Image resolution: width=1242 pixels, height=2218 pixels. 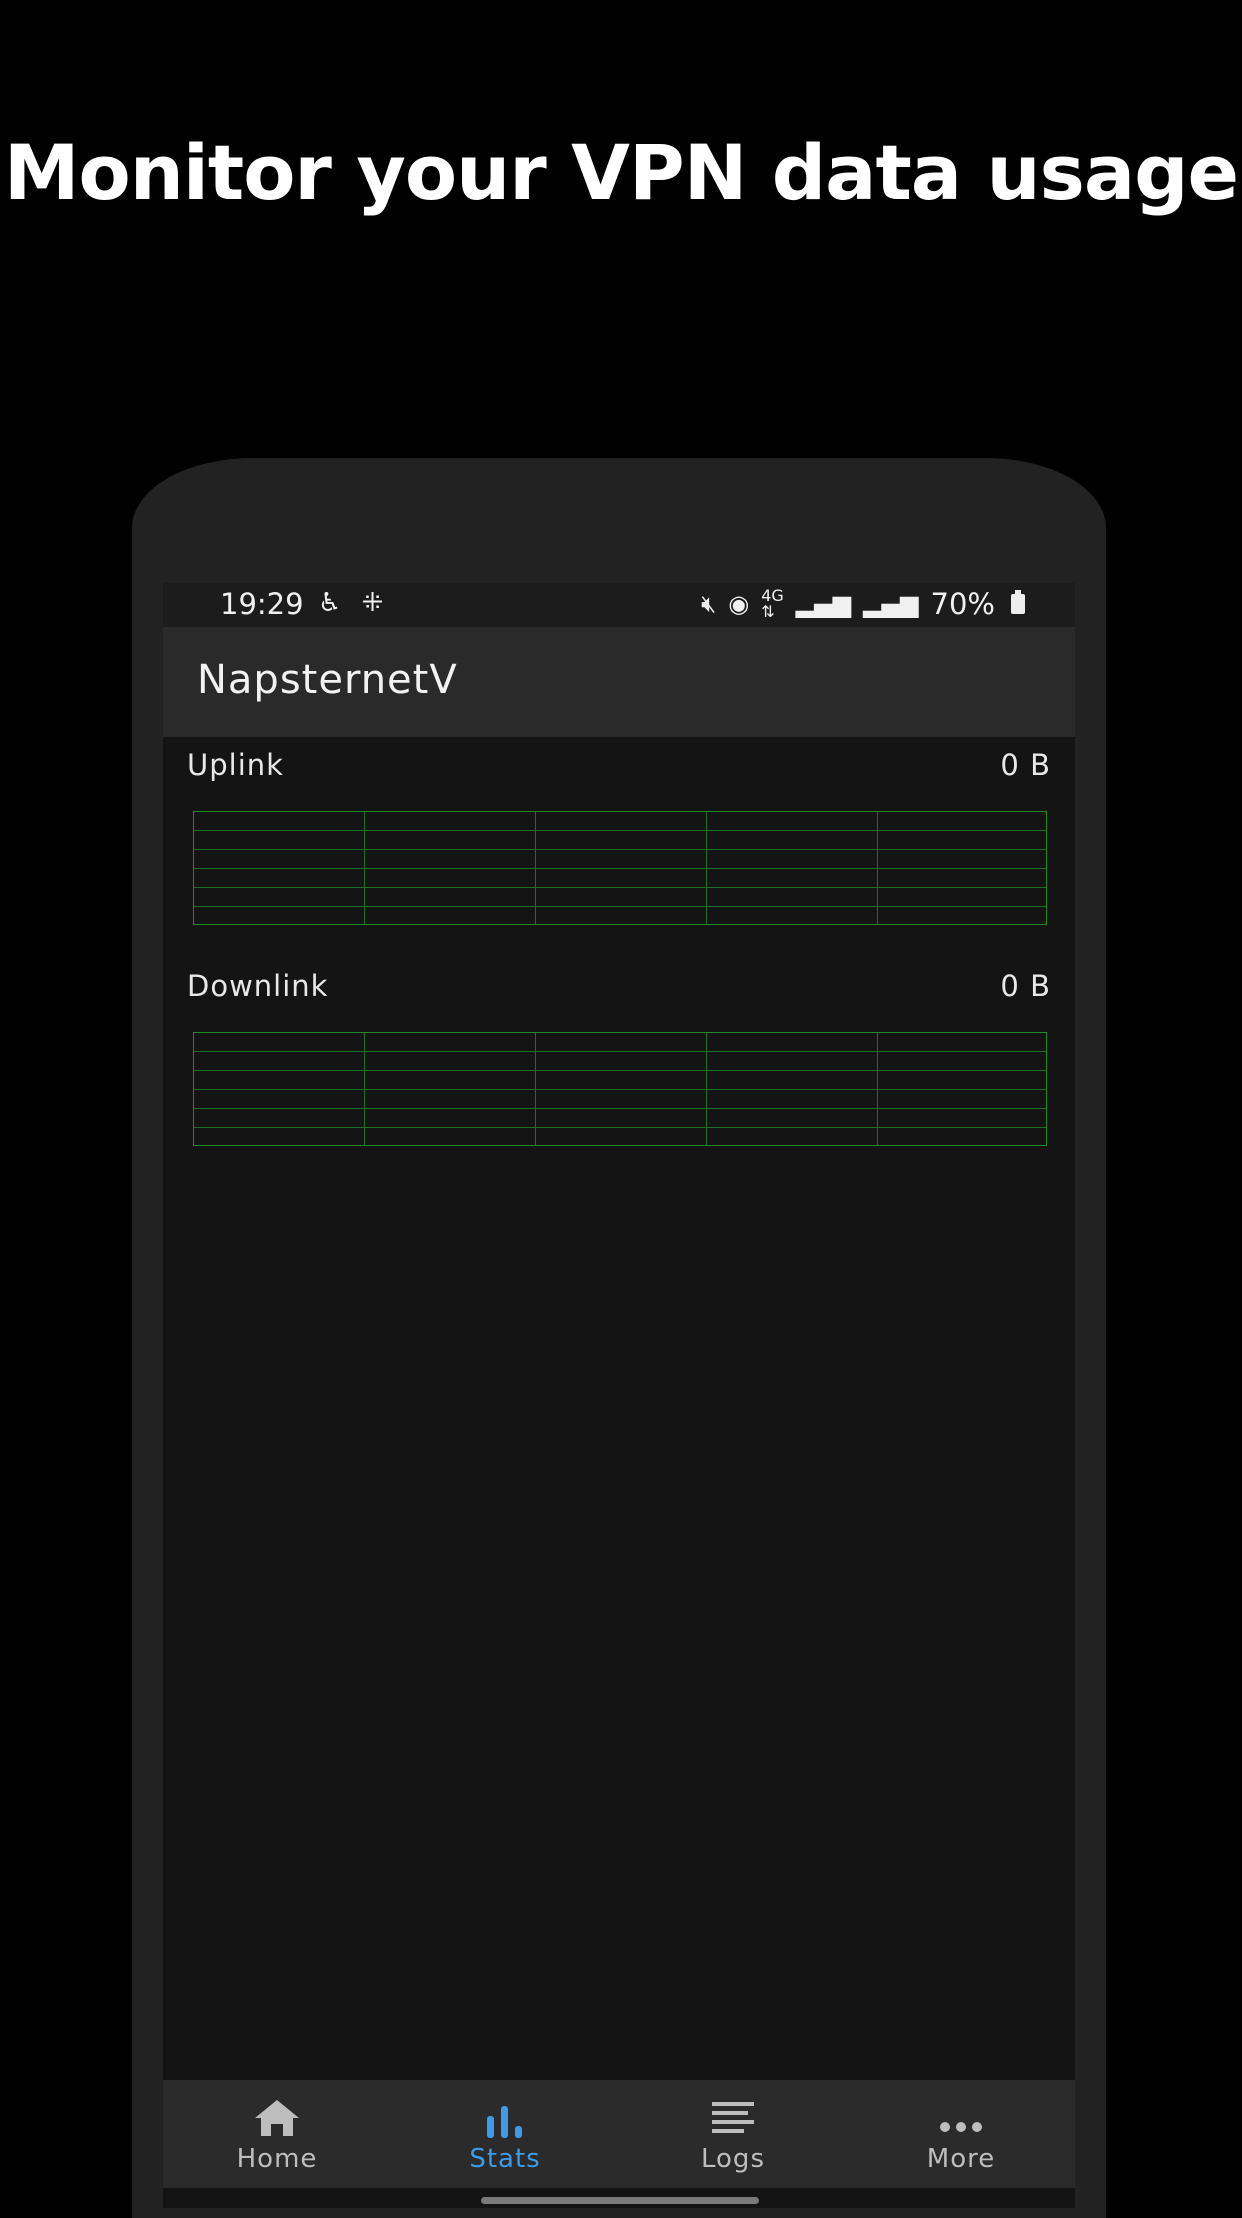 What do you see at coordinates (620, 868) in the screenshot?
I see `uplink-graph` at bounding box center [620, 868].